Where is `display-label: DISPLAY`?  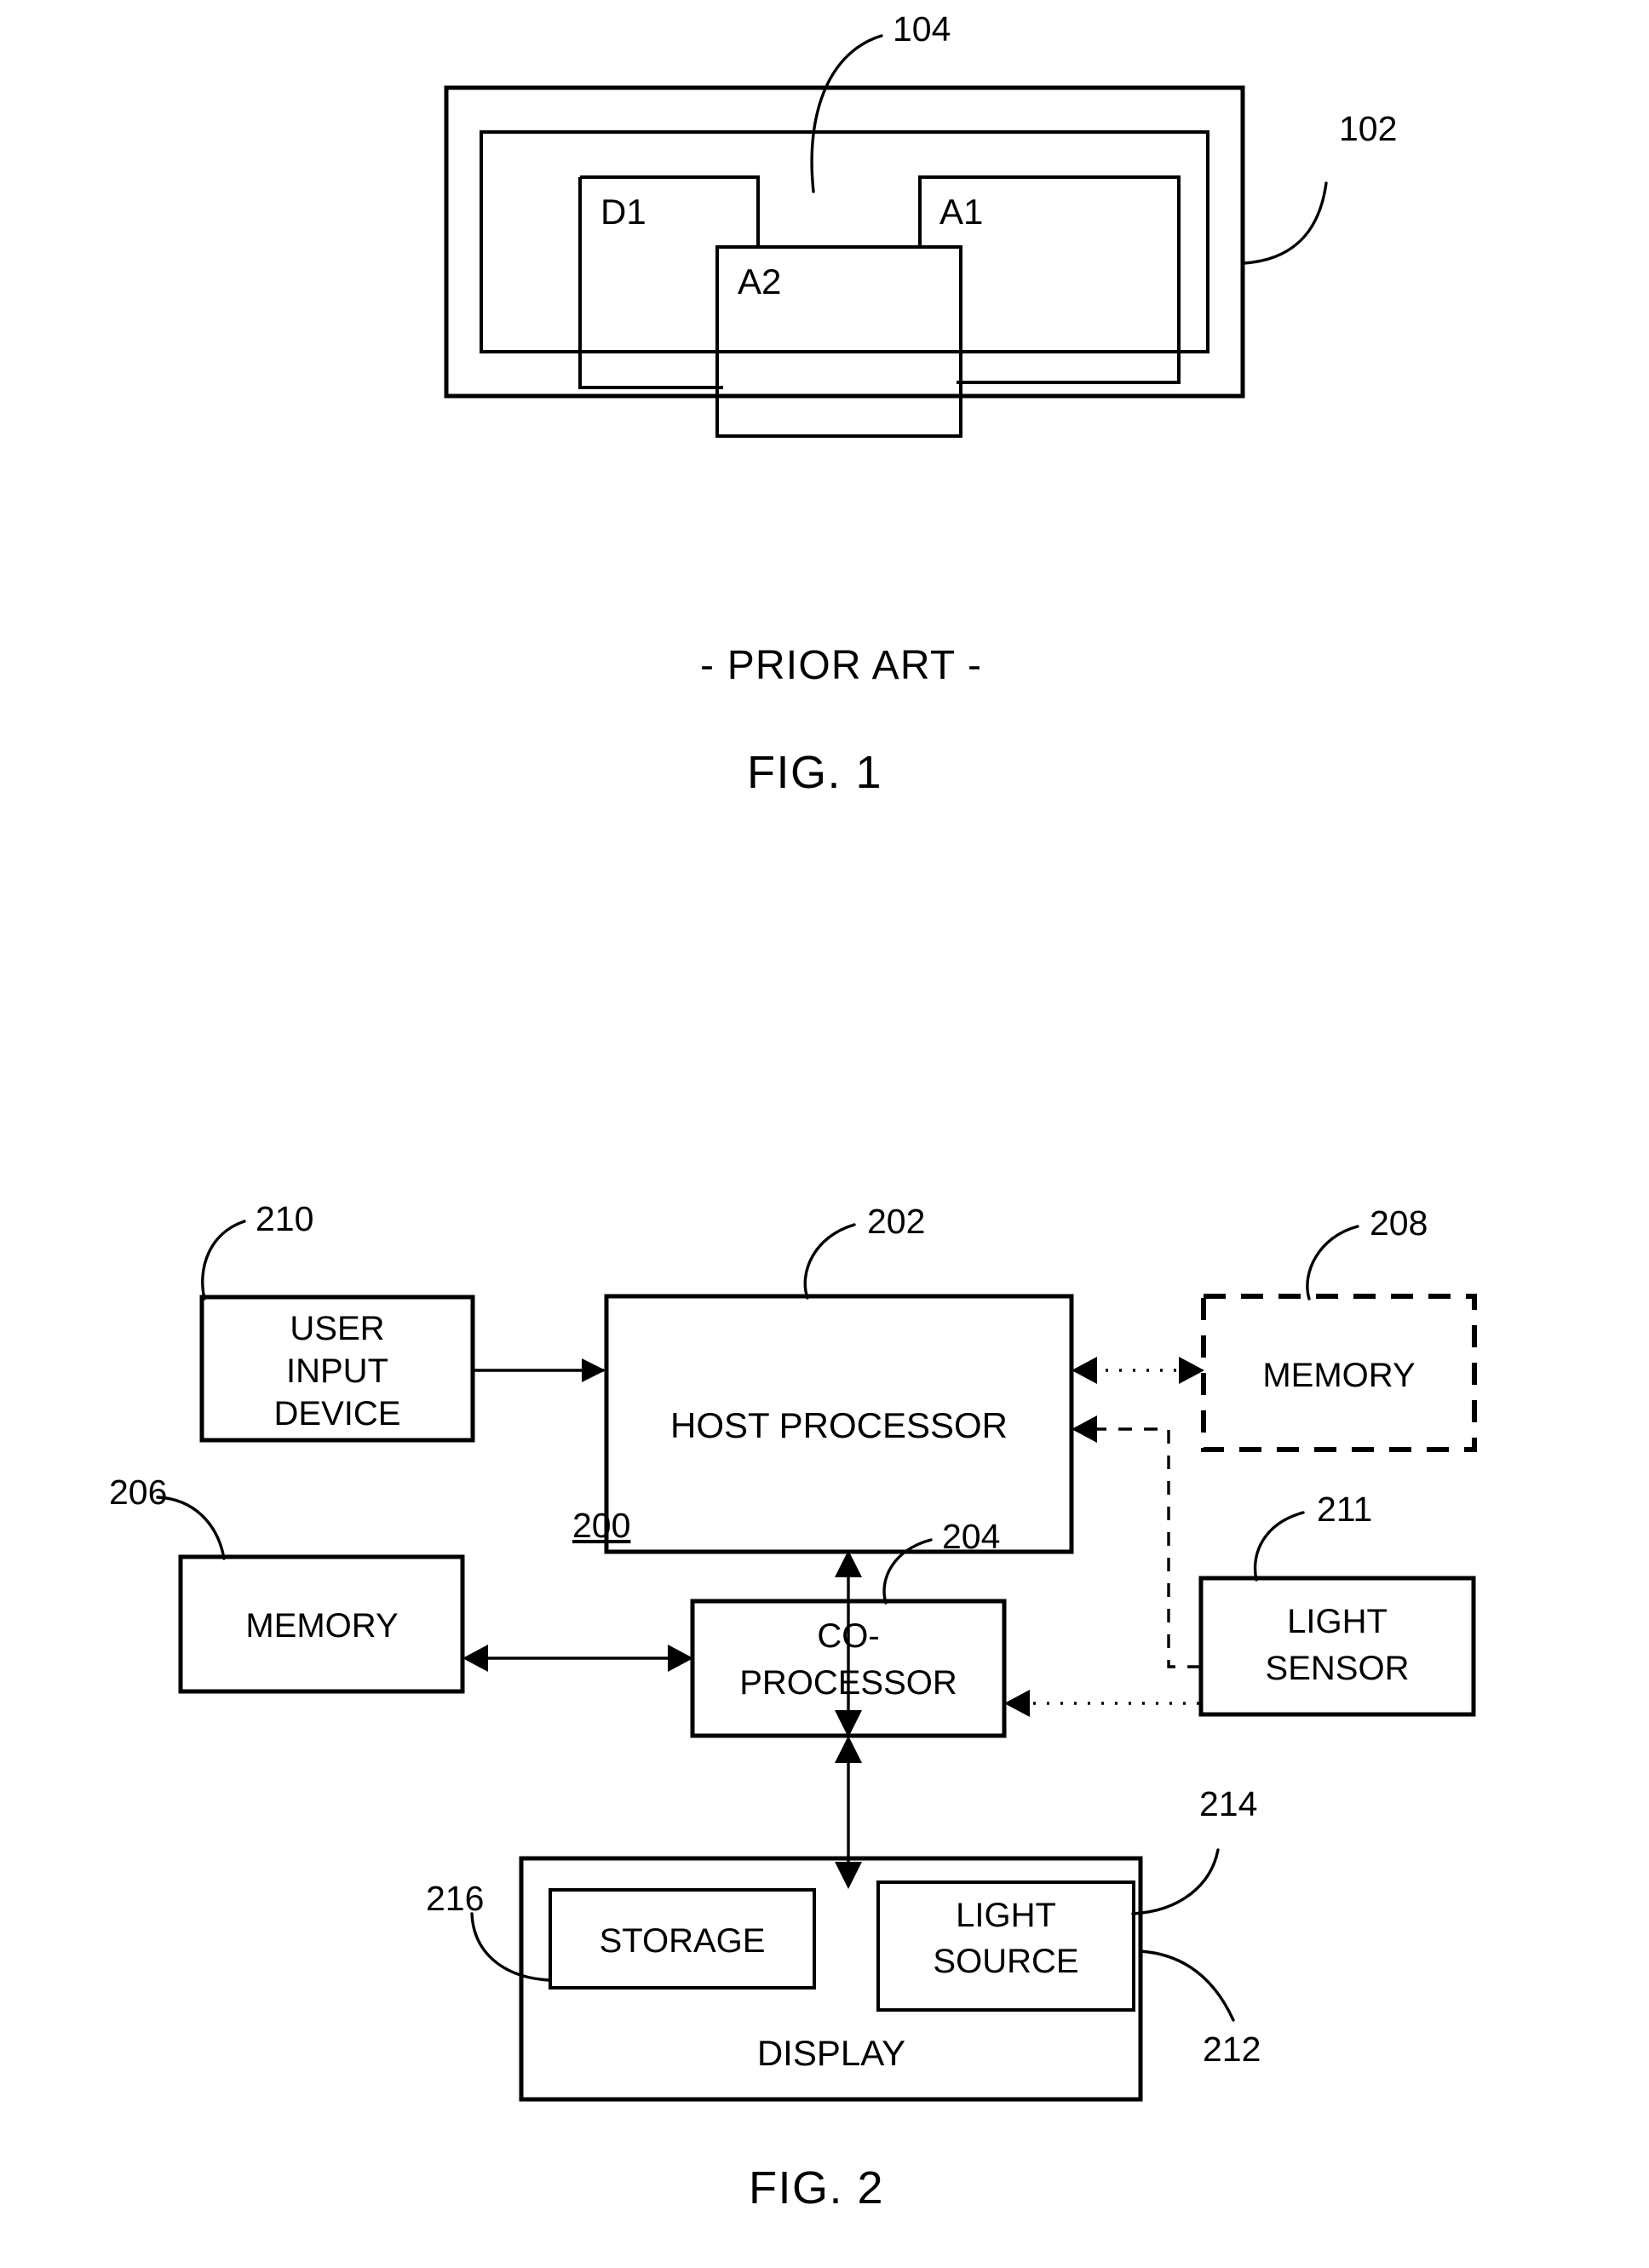 display-label: DISPLAY is located at coordinates (831, 2053).